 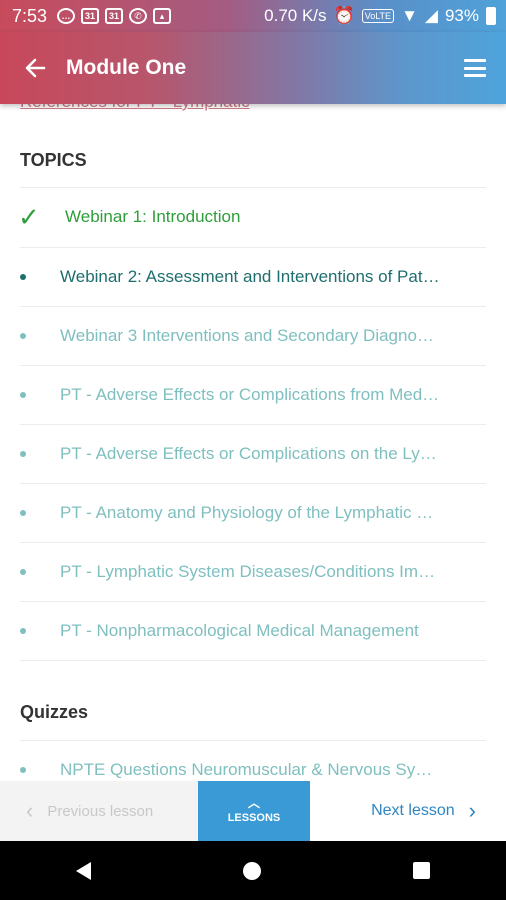 What do you see at coordinates (54, 712) in the screenshot?
I see `quizzes-heading: Quizzes` at bounding box center [54, 712].